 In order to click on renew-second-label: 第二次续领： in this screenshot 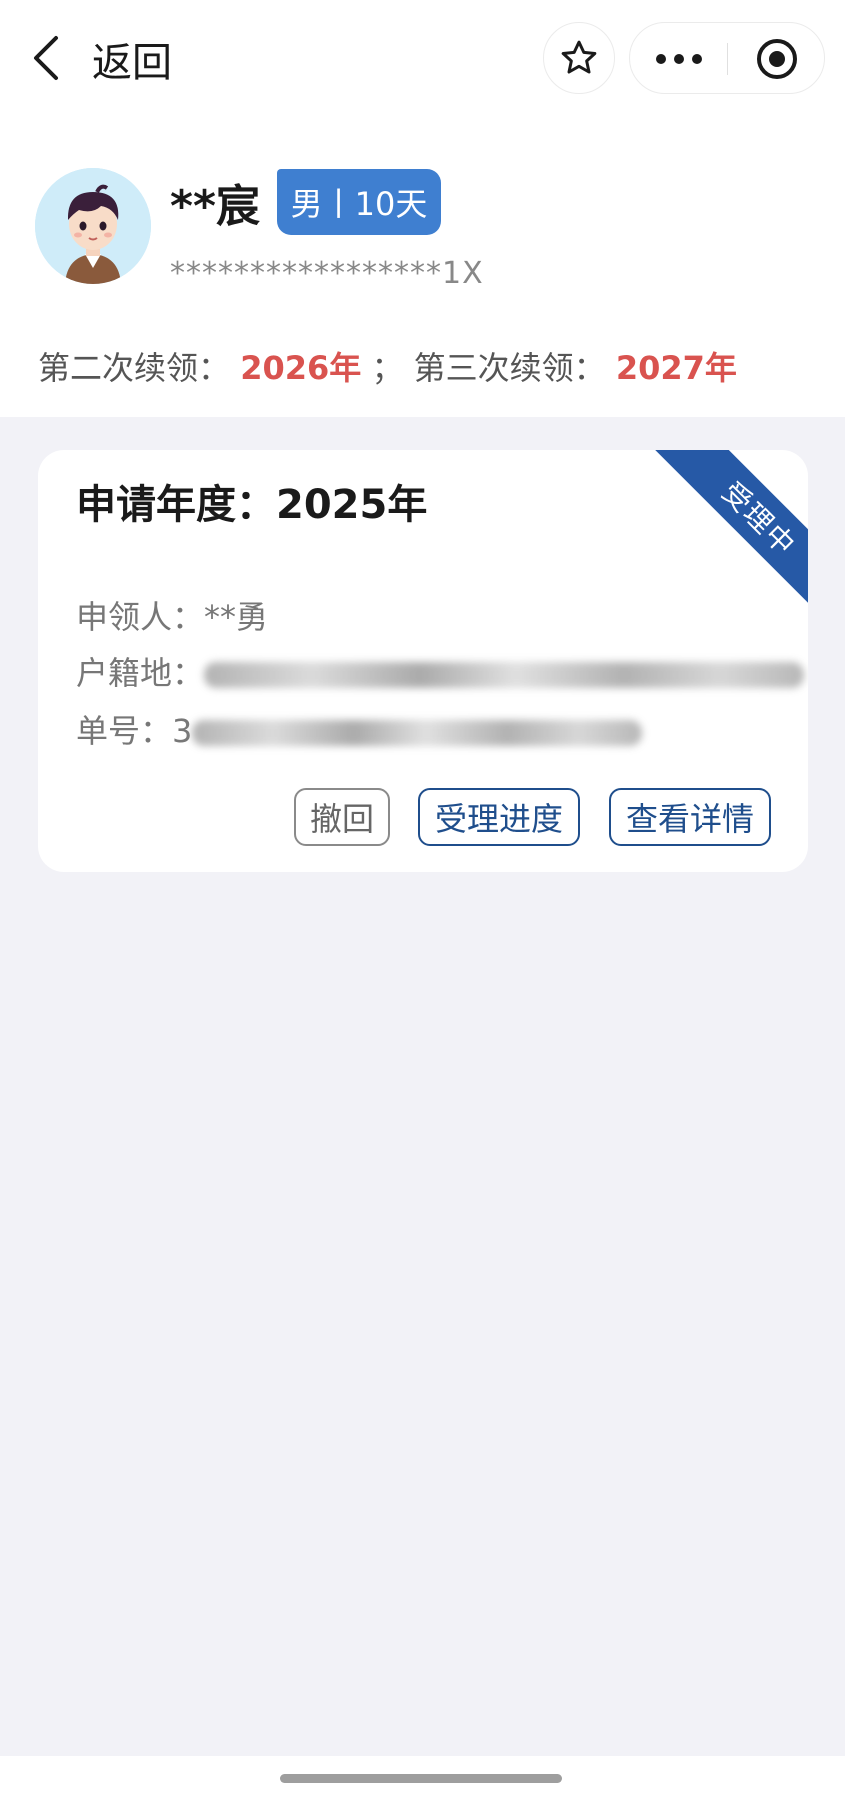, I will do `click(134, 368)`.